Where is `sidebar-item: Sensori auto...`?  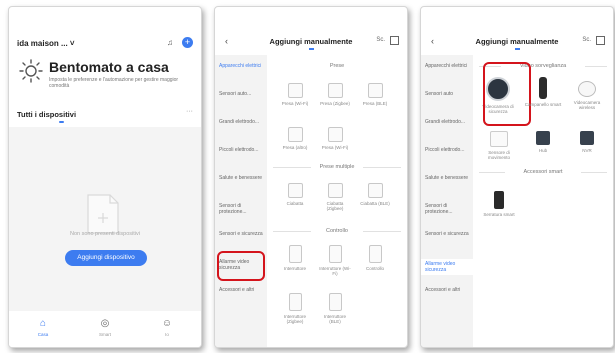 sidebar-item: Sensori auto... is located at coordinates (241, 94).